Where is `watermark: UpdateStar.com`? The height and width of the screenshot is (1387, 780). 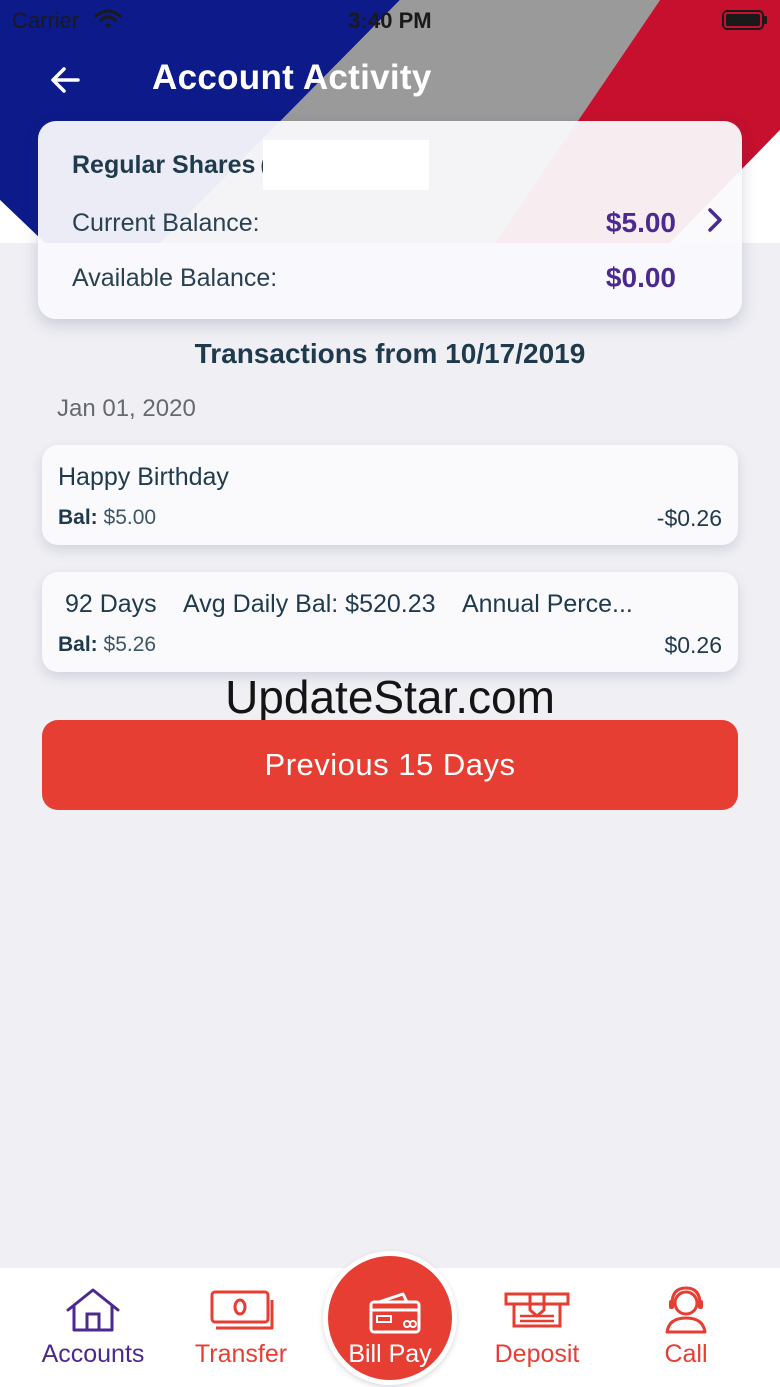
watermark: UpdateStar.com is located at coordinates (390, 697).